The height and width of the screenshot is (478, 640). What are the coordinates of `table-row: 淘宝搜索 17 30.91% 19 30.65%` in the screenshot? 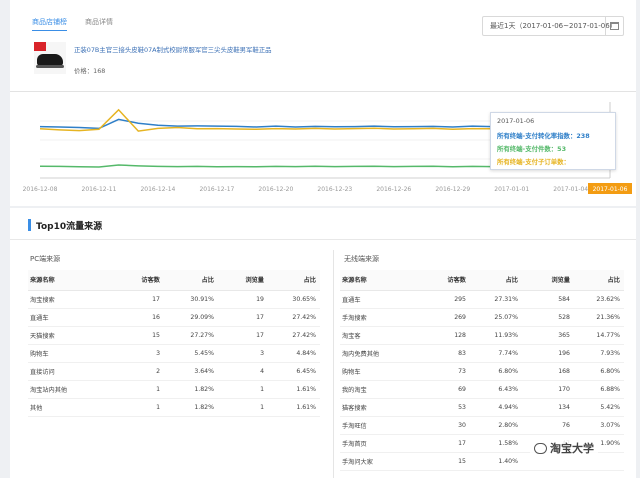 It's located at (174, 299).